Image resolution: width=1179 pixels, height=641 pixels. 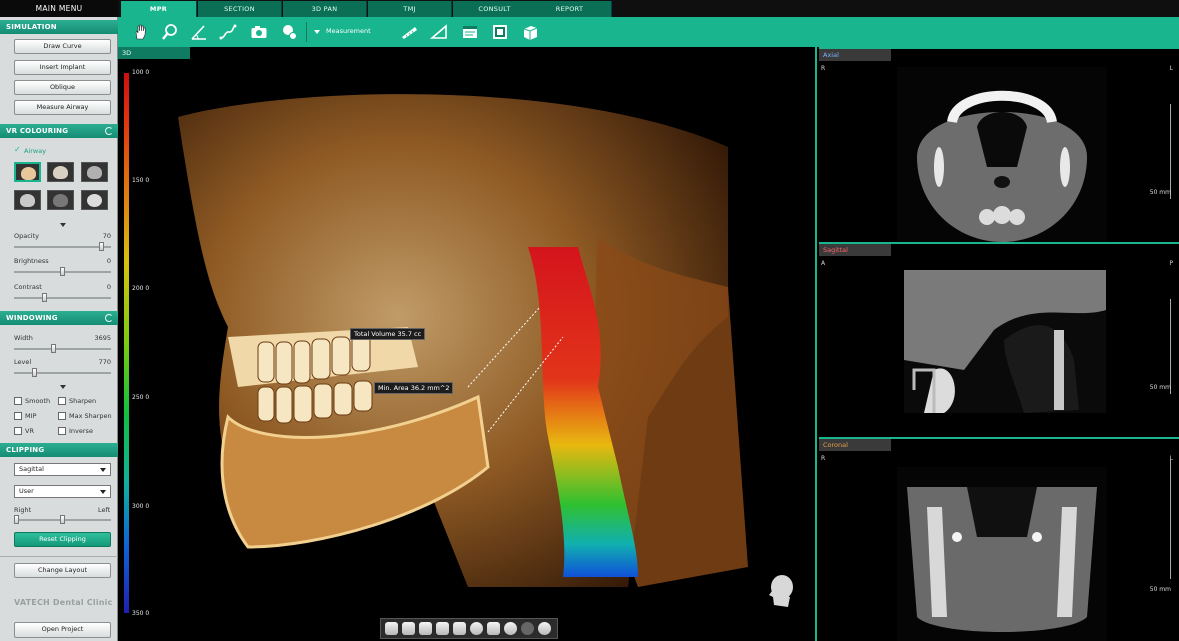 I want to click on min-area-annotation: Min. Area 36.2 mm^2, so click(x=414, y=388).